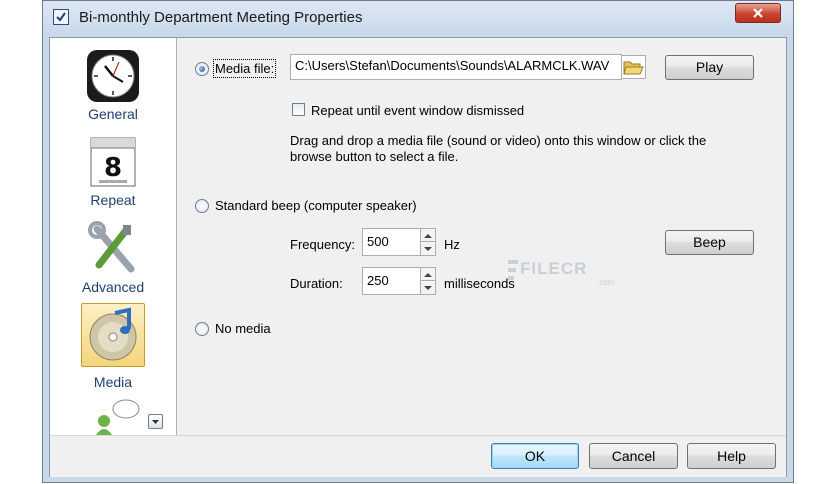 The width and height of the screenshot is (836, 484). I want to click on title-bar: Bi-monthly Department Meeting Properties, so click(418, 18).